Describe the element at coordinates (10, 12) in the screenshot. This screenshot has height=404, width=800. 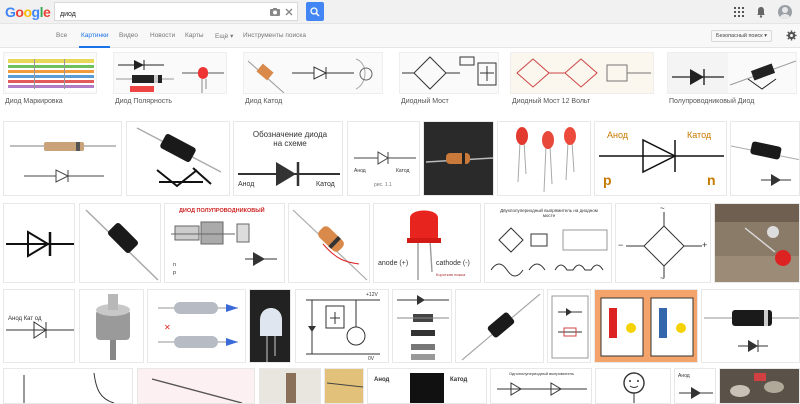
I see `logo-letter-g: G` at that location.